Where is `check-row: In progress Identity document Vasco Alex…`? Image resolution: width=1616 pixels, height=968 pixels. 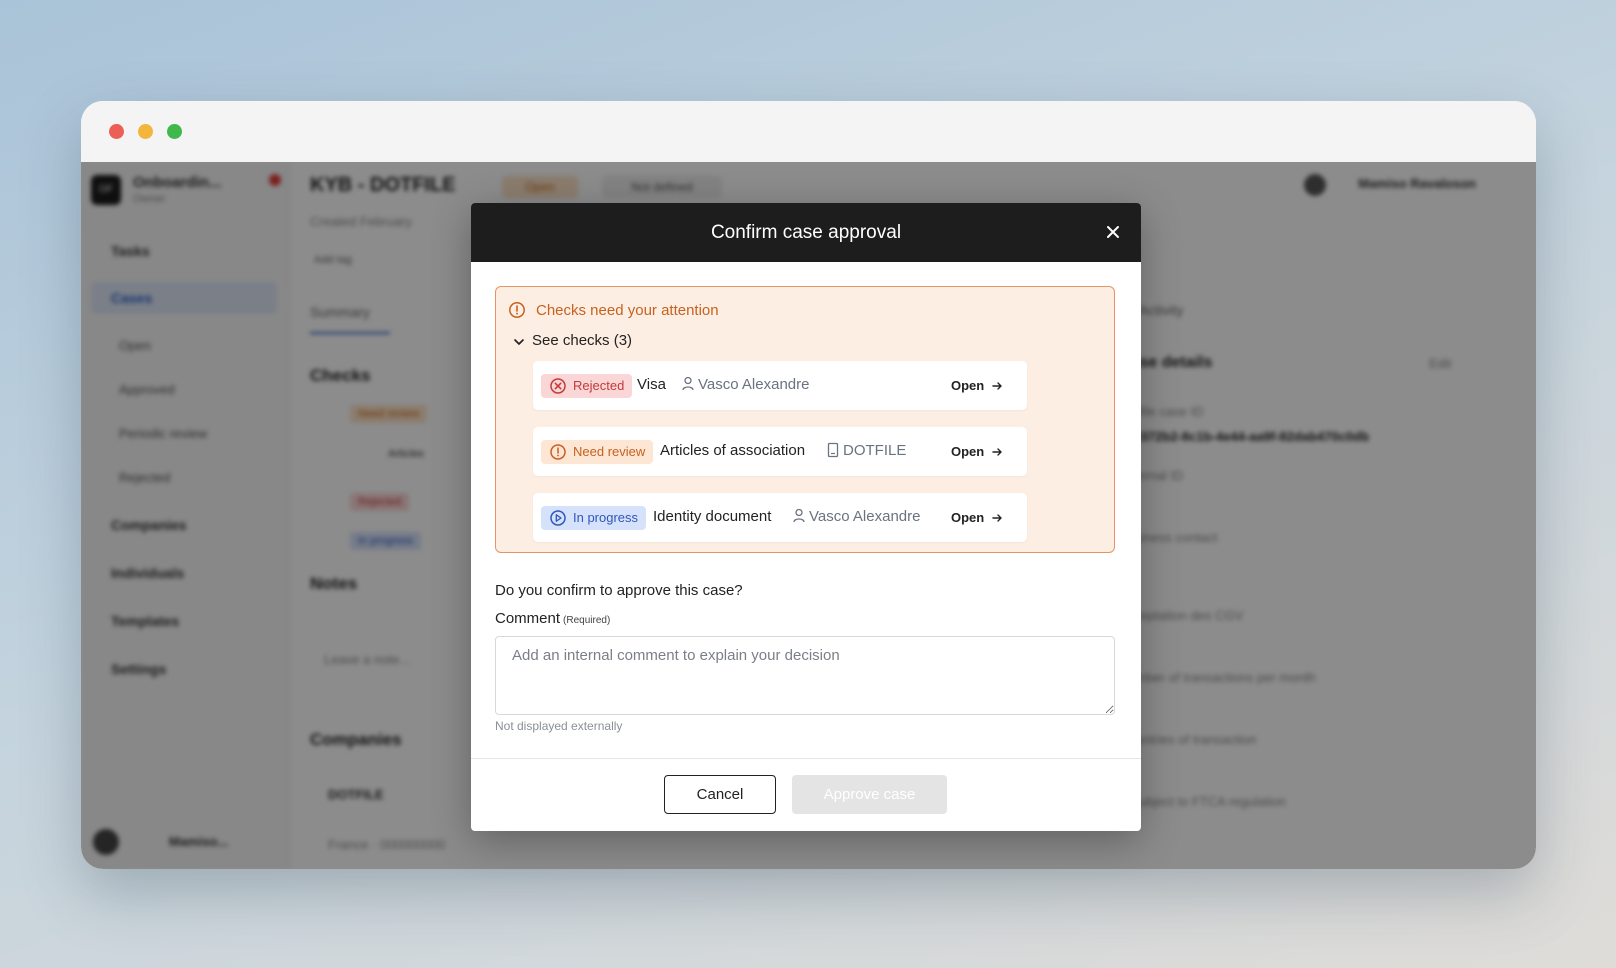 check-row: In progress Identity document Vasco Alex… is located at coordinates (780, 517).